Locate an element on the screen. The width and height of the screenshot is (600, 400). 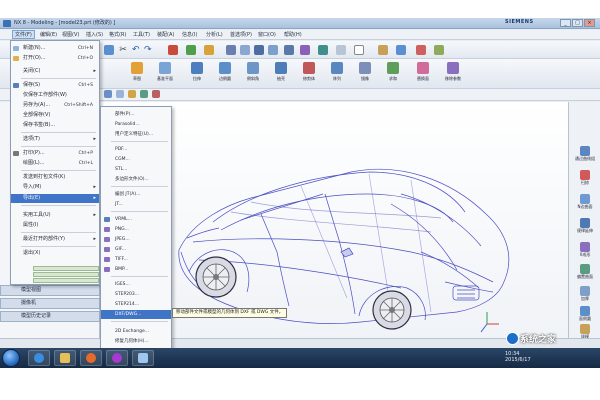
menu-help: 帮助(H) is located at coordinates (293, 34).